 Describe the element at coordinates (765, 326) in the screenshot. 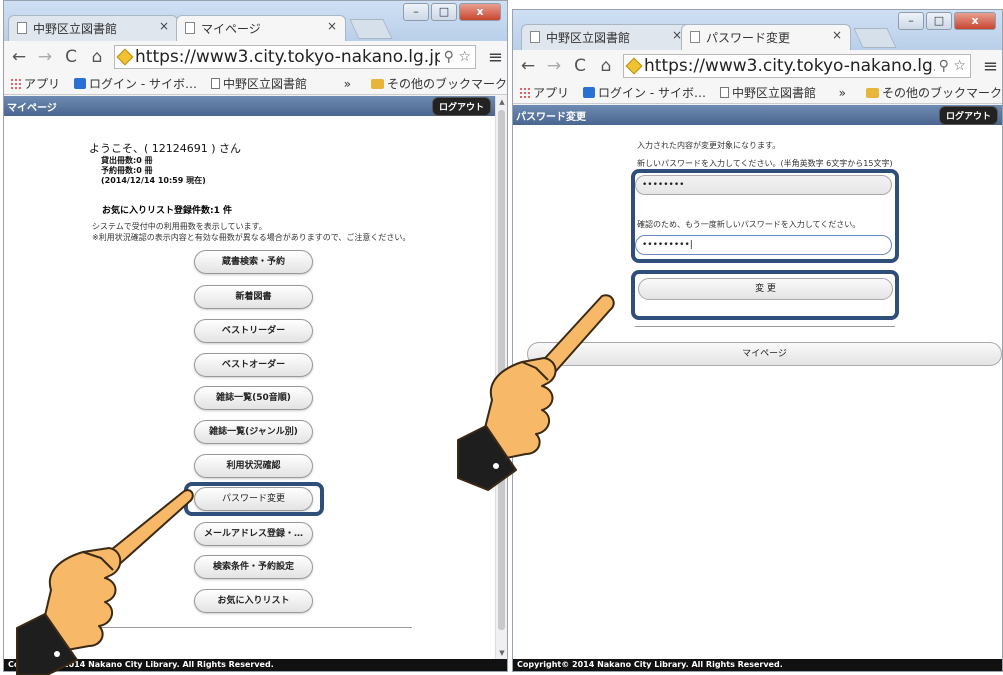

I see `divider` at that location.